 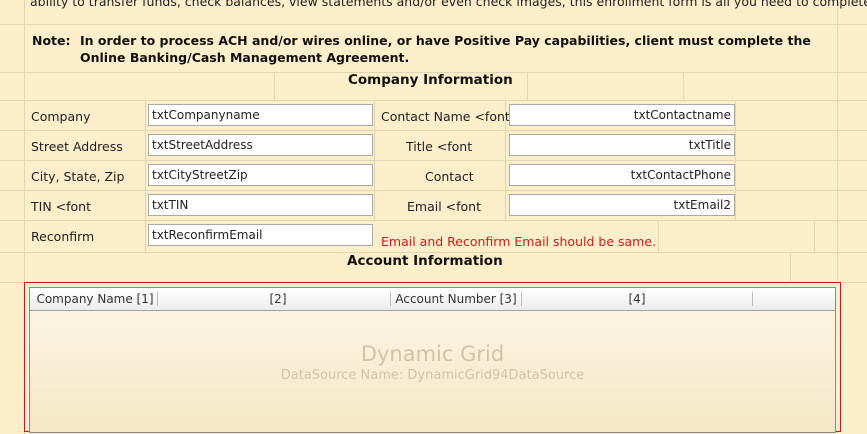 What do you see at coordinates (637, 299) in the screenshot?
I see `grid-column-4: [4]` at bounding box center [637, 299].